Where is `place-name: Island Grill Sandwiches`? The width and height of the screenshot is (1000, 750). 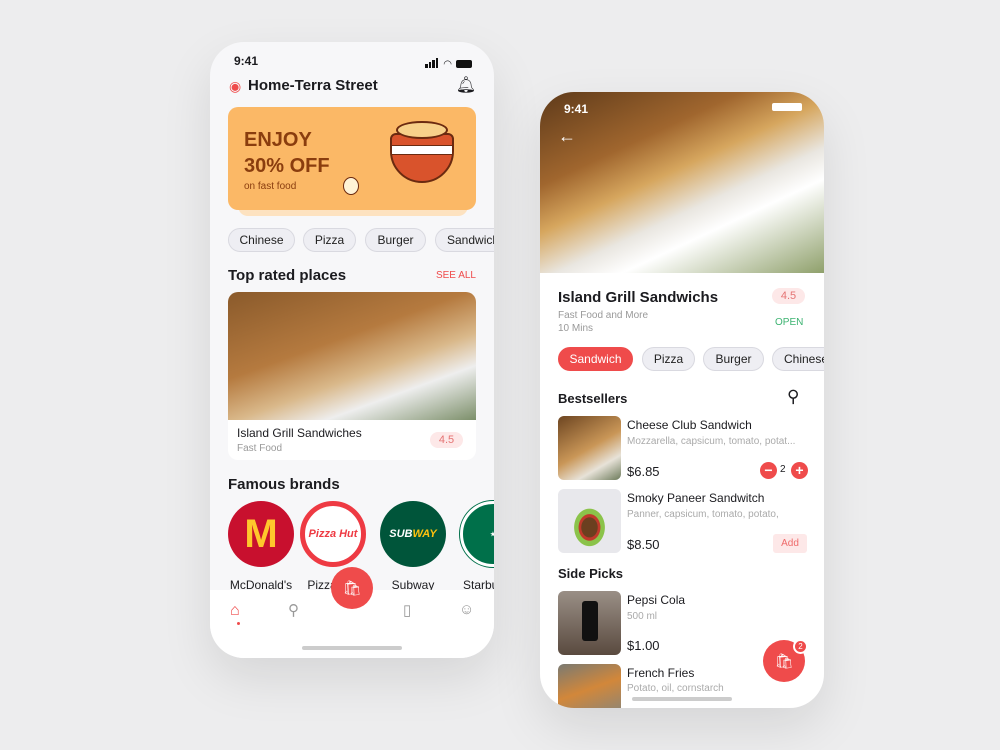
place-name: Island Grill Sandwiches is located at coordinates (299, 433).